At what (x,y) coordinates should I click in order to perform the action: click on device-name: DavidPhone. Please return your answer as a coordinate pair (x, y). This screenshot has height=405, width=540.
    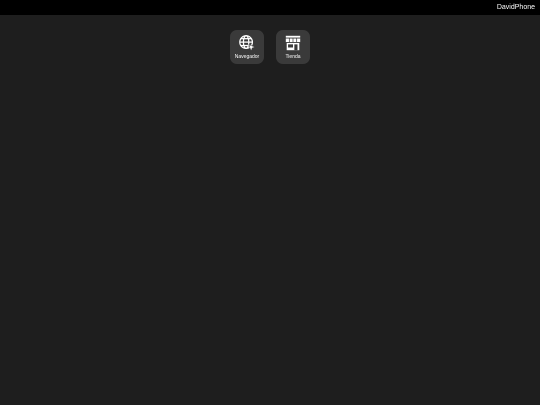
    Looking at the image, I should click on (515, 7).